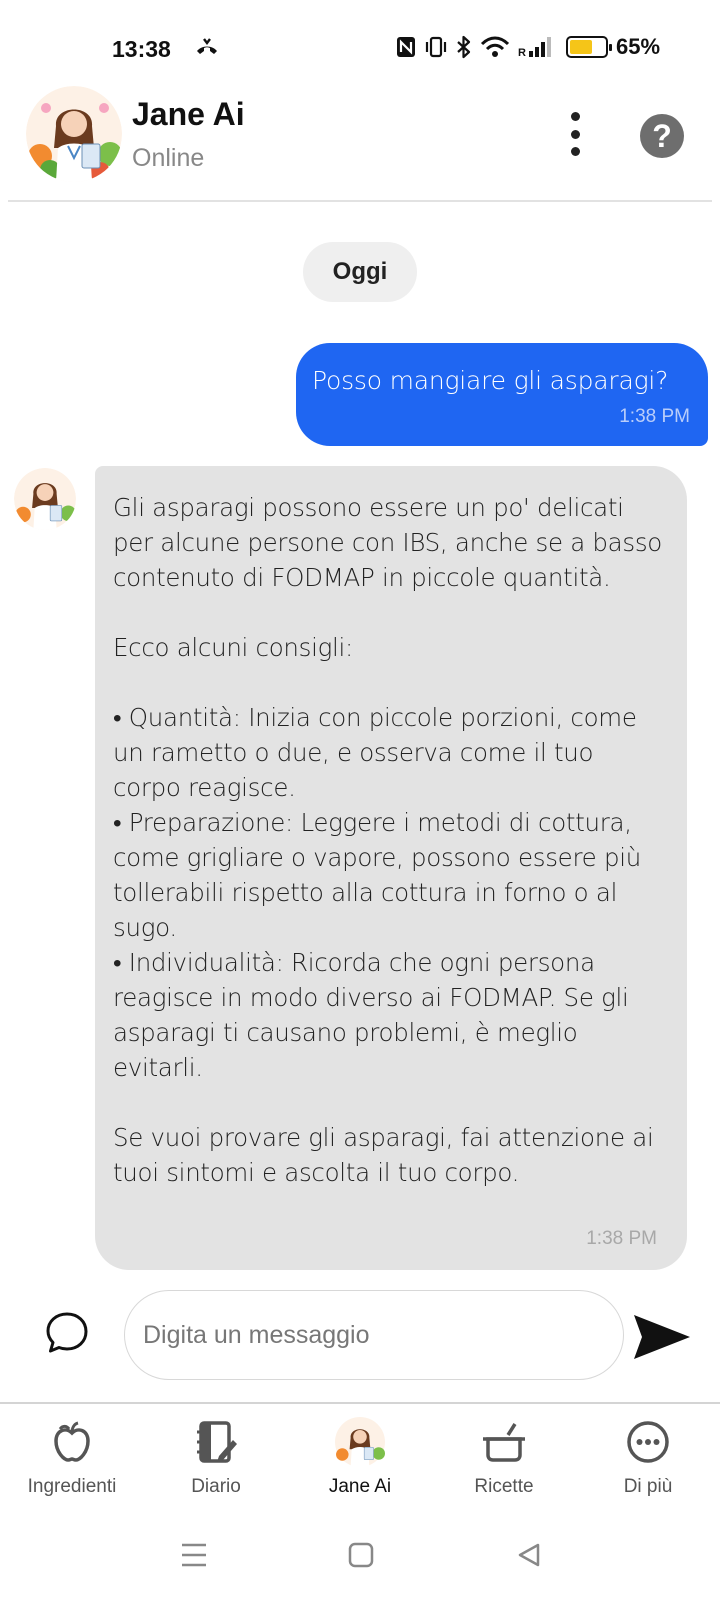 This screenshot has width=720, height=1600. I want to click on nav-item-ingredienti: Ingredienti, so click(72, 1459).